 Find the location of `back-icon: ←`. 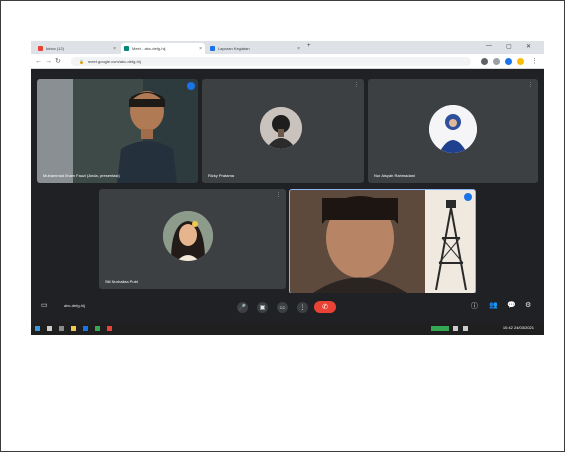

back-icon: ← is located at coordinates (38, 61).